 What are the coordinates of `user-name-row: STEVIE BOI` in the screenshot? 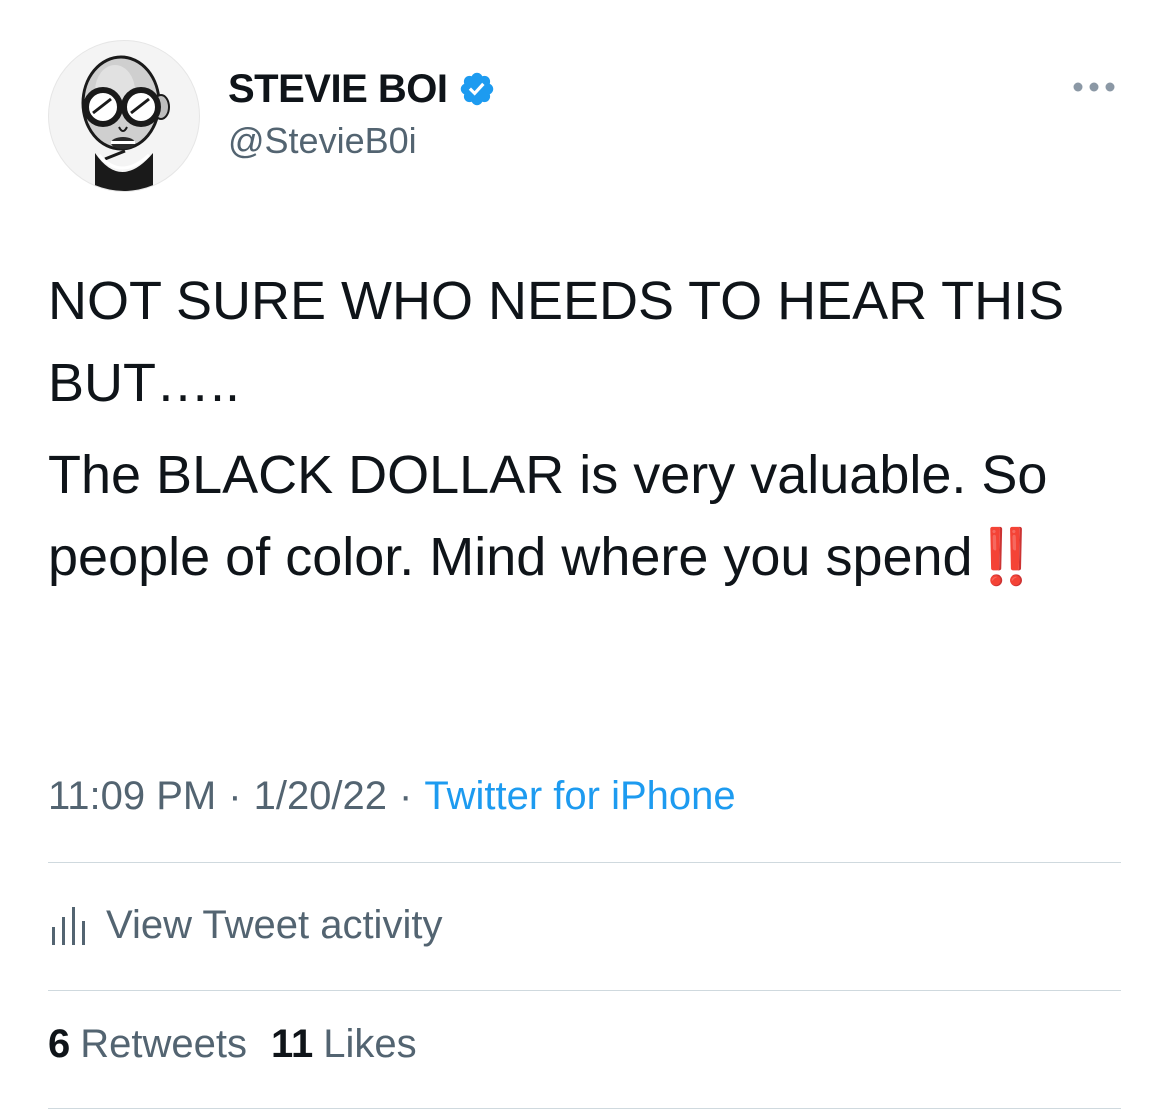 It's located at (362, 89).